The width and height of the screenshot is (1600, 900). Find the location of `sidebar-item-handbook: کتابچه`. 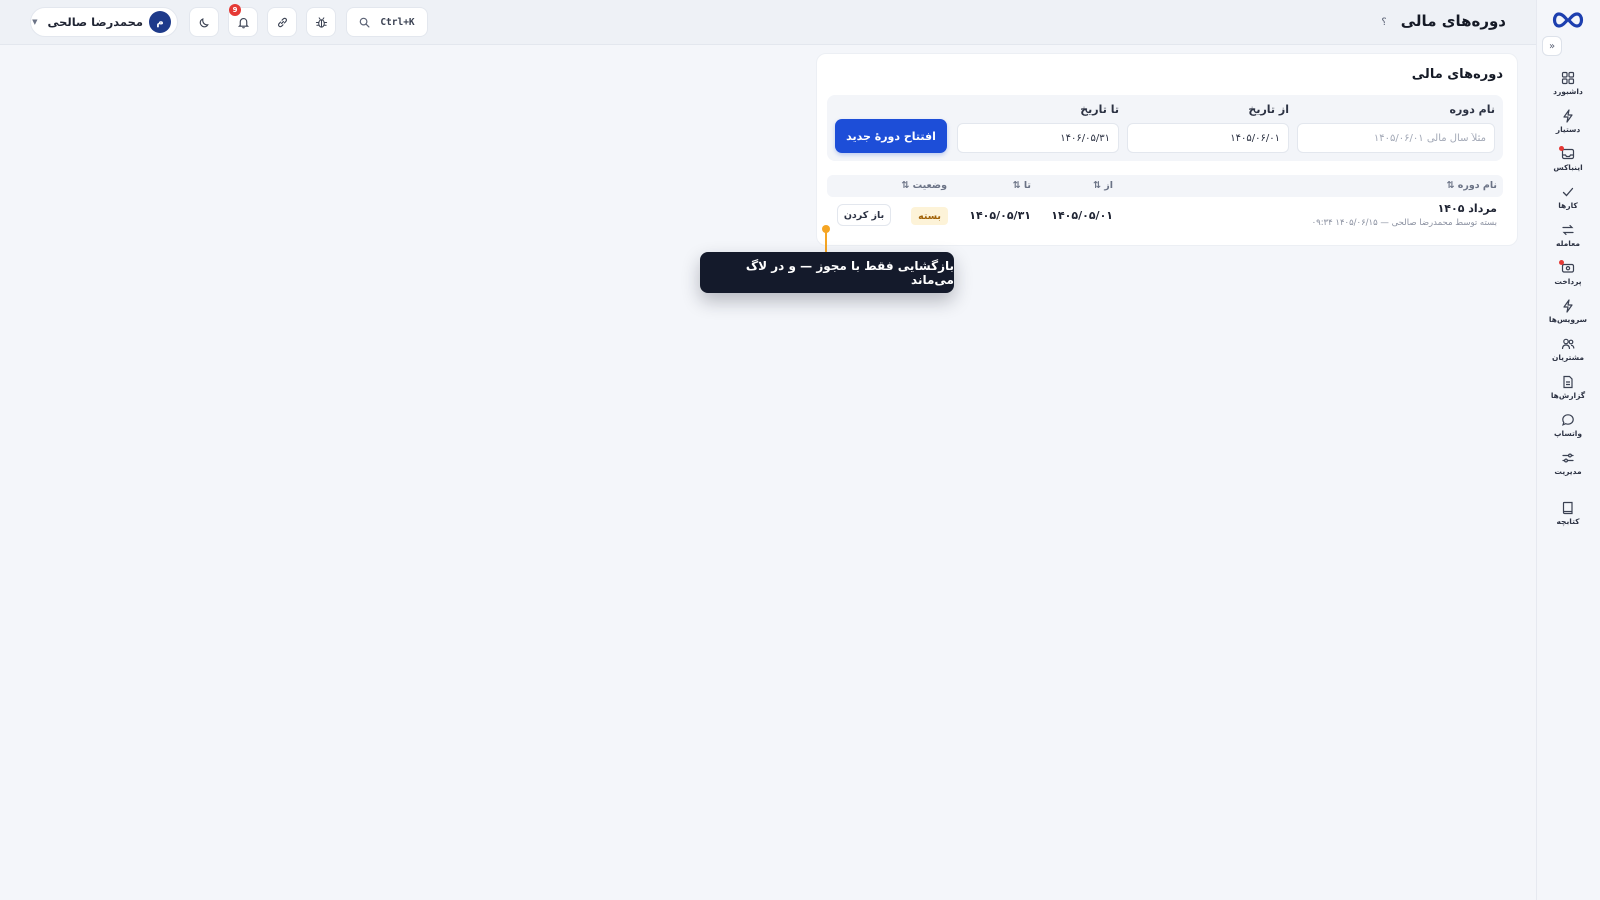

sidebar-item-handbook: کتابچه is located at coordinates (1568, 513).